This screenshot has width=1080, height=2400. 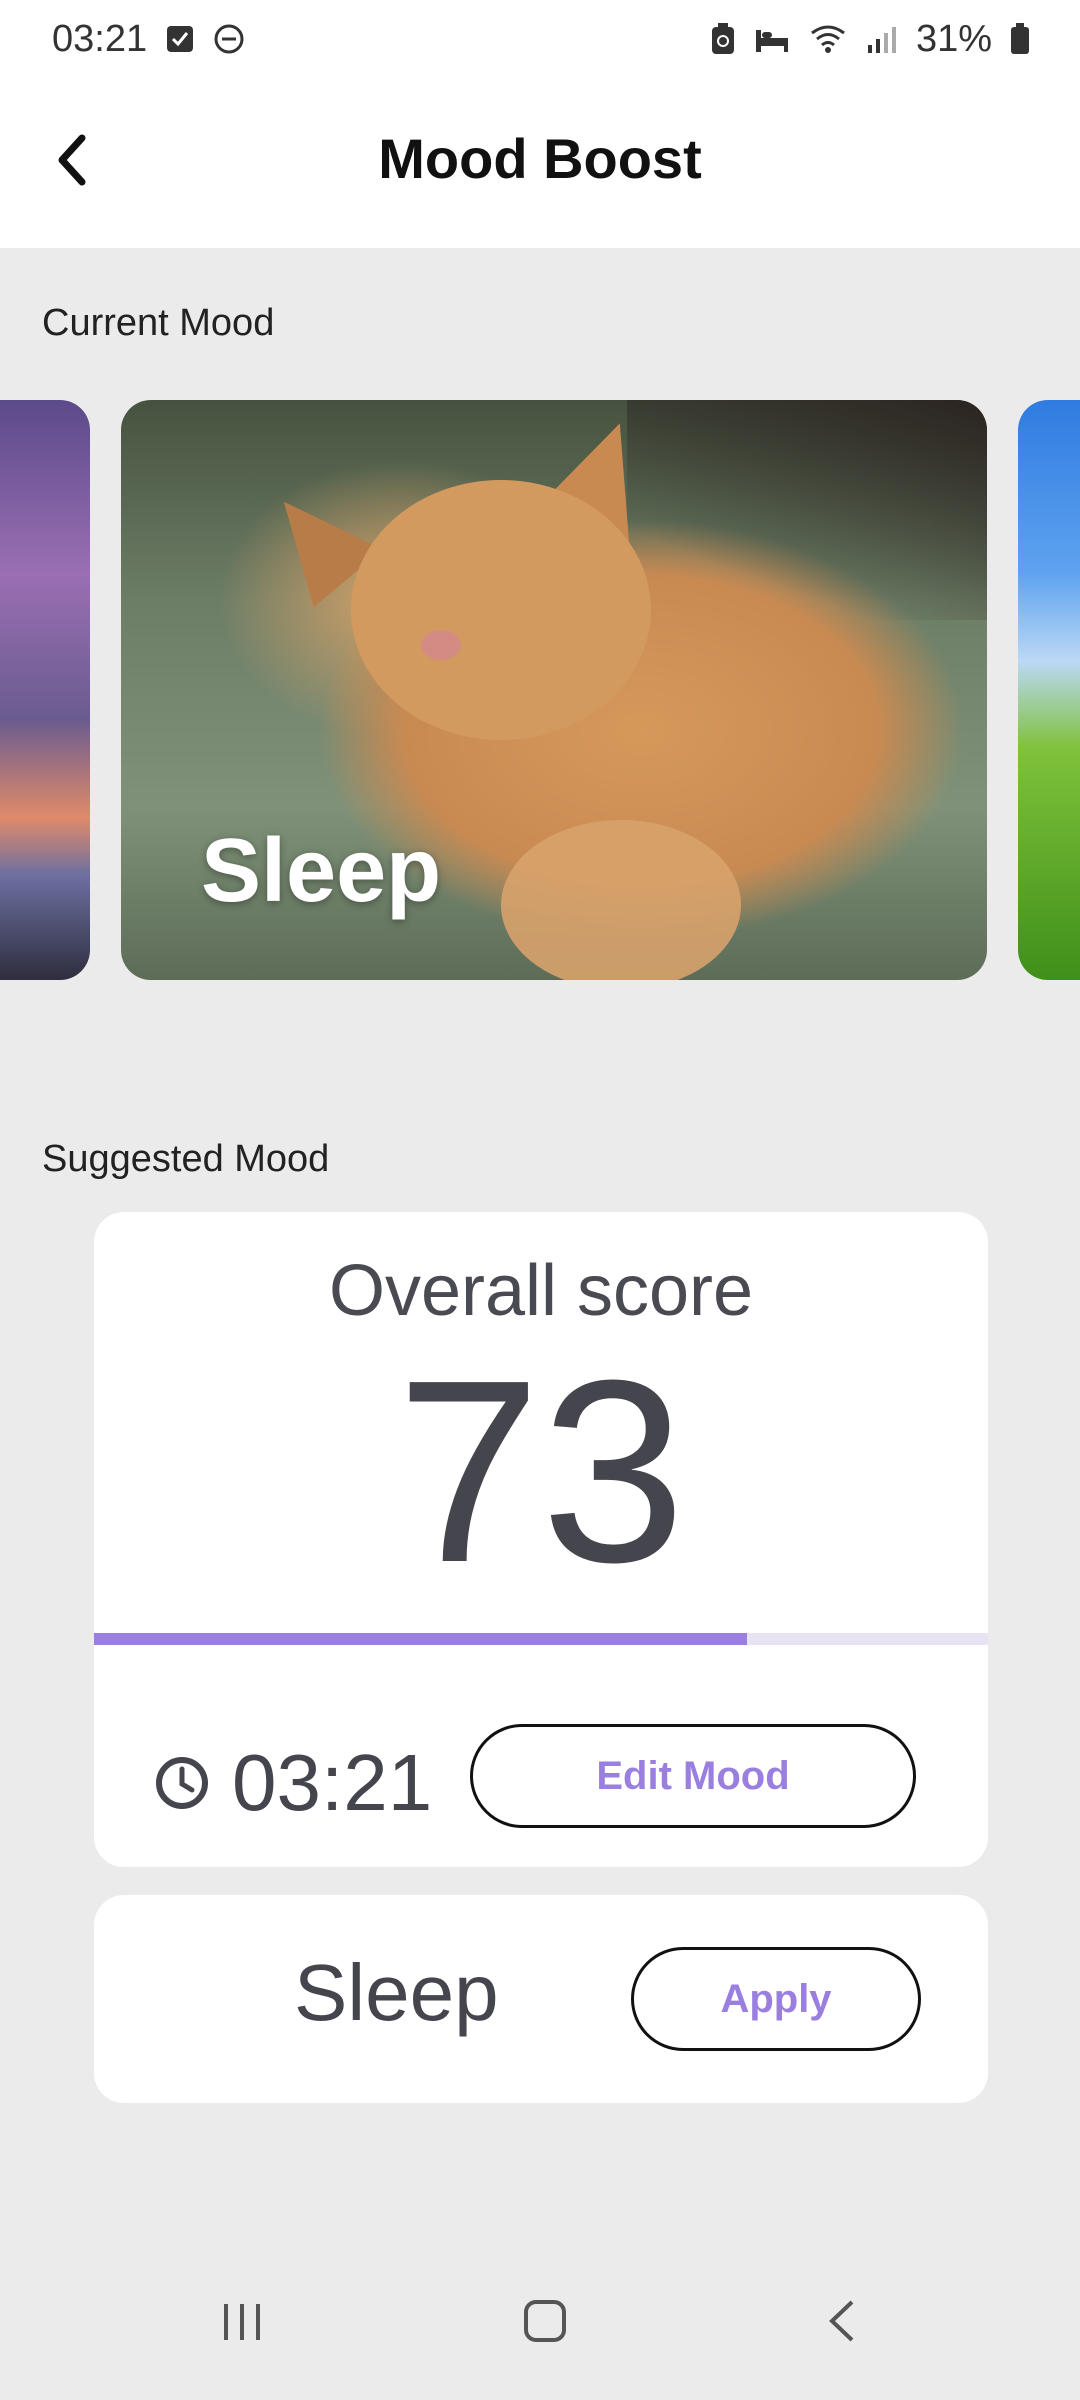 What do you see at coordinates (45, 690) in the screenshot?
I see `mood-card-sunset` at bounding box center [45, 690].